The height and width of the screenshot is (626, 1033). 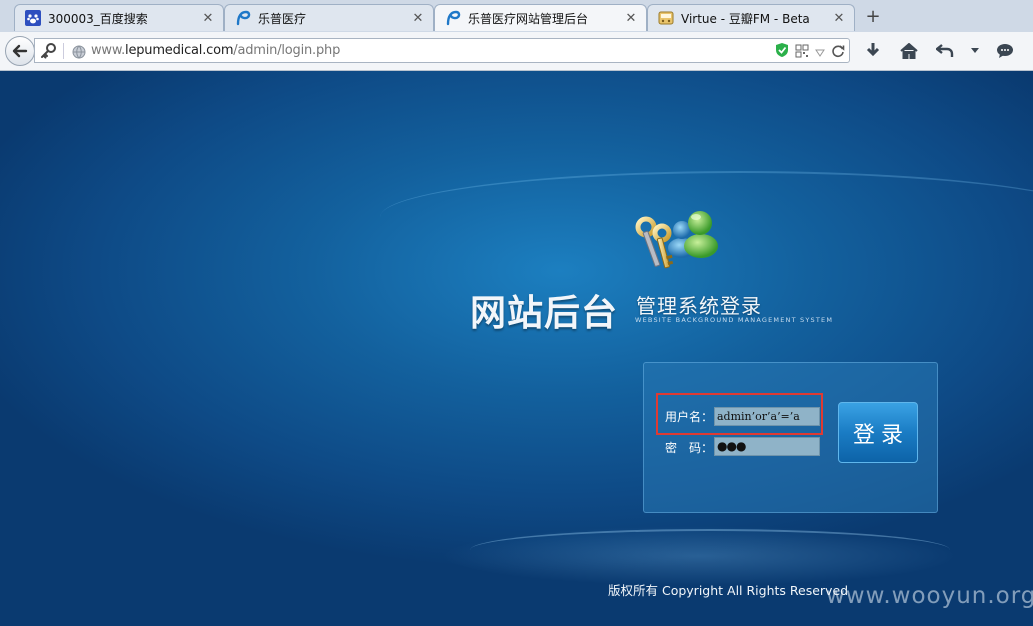 What do you see at coordinates (699, 306) in the screenshot?
I see `page-subtitle: 管理系统登录` at bounding box center [699, 306].